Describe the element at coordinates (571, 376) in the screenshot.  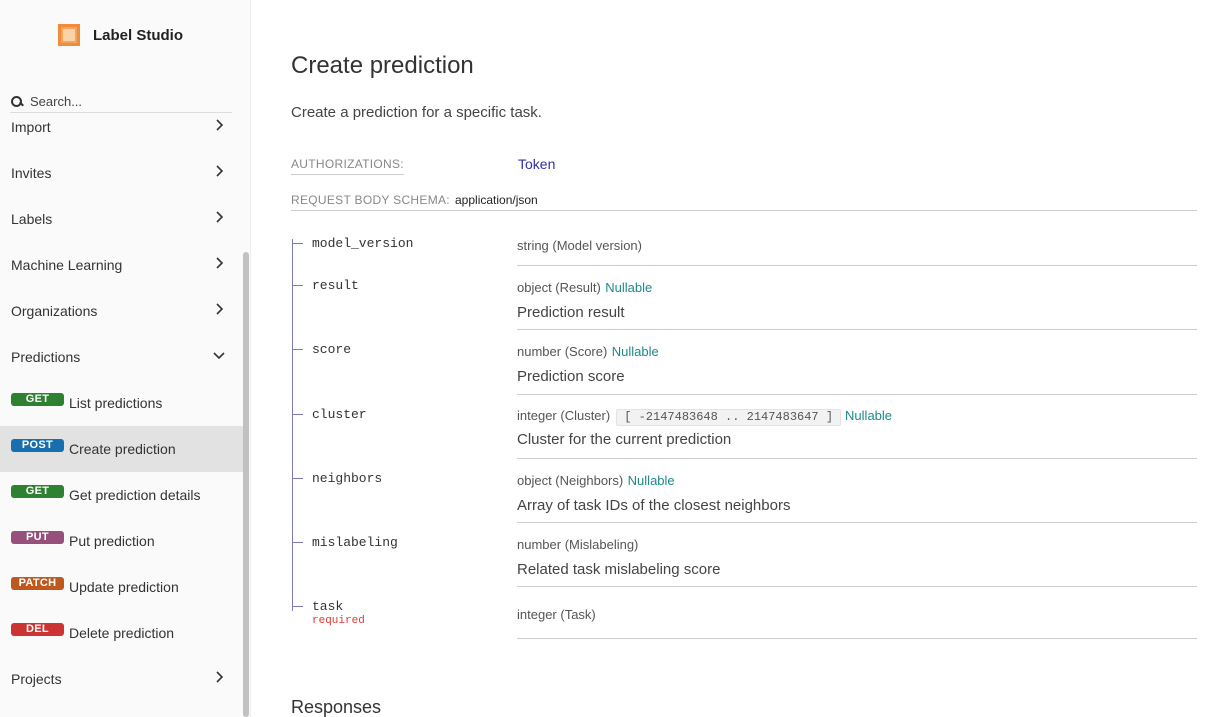
I see `property-description: Prediction score` at that location.